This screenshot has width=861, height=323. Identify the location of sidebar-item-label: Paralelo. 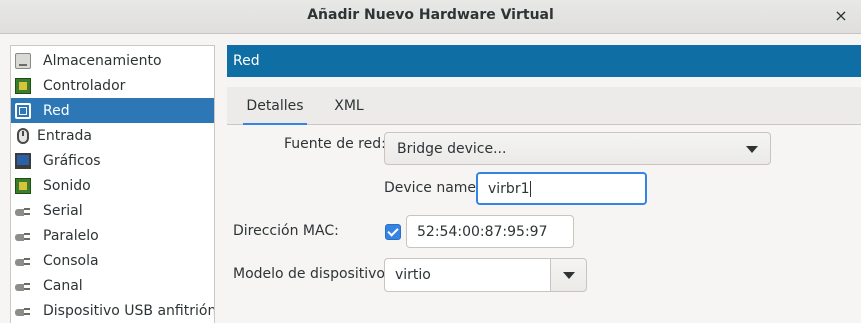
(71, 235).